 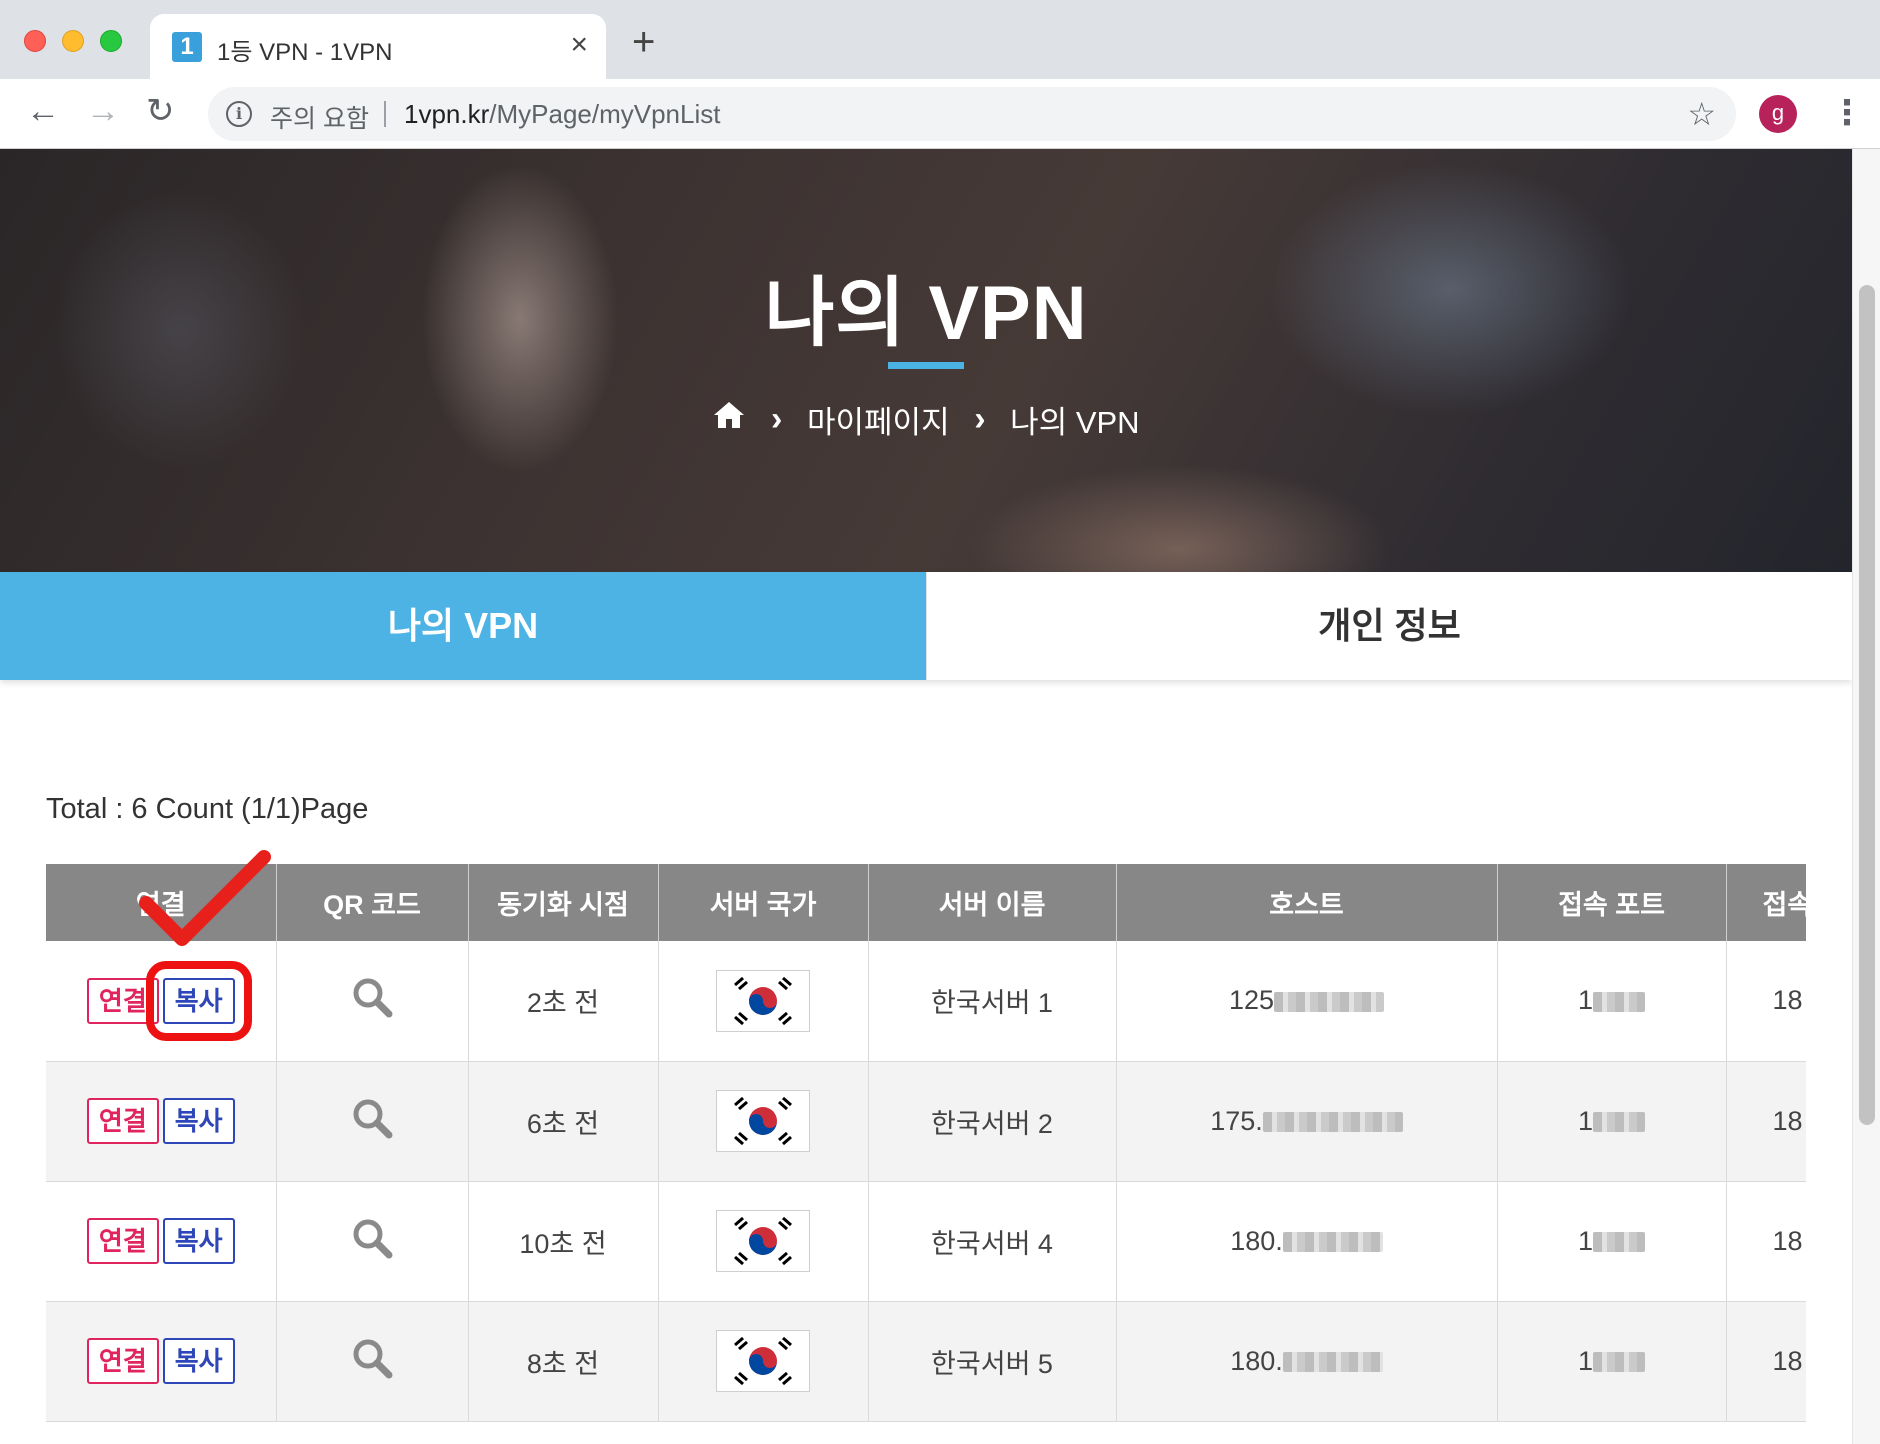 I want to click on tab-close-icon: ×, so click(x=579, y=45).